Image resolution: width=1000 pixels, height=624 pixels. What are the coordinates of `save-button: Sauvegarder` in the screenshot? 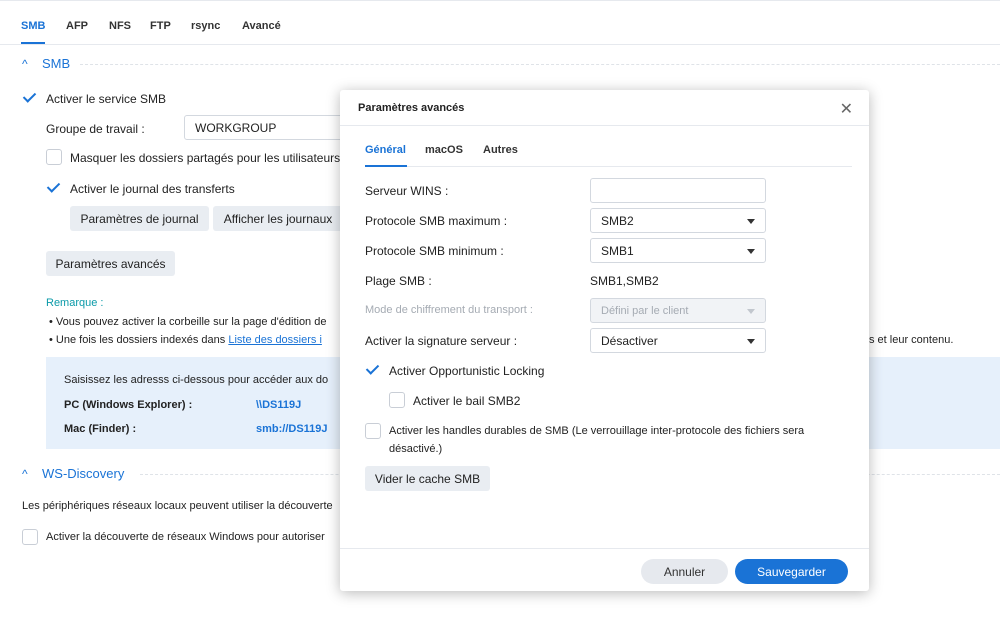 It's located at (791, 571).